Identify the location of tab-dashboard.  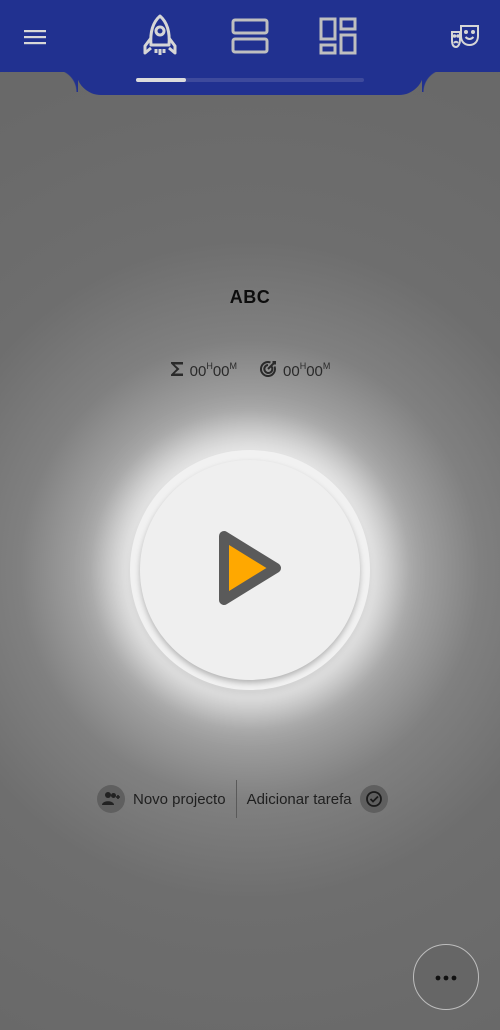
(338, 38).